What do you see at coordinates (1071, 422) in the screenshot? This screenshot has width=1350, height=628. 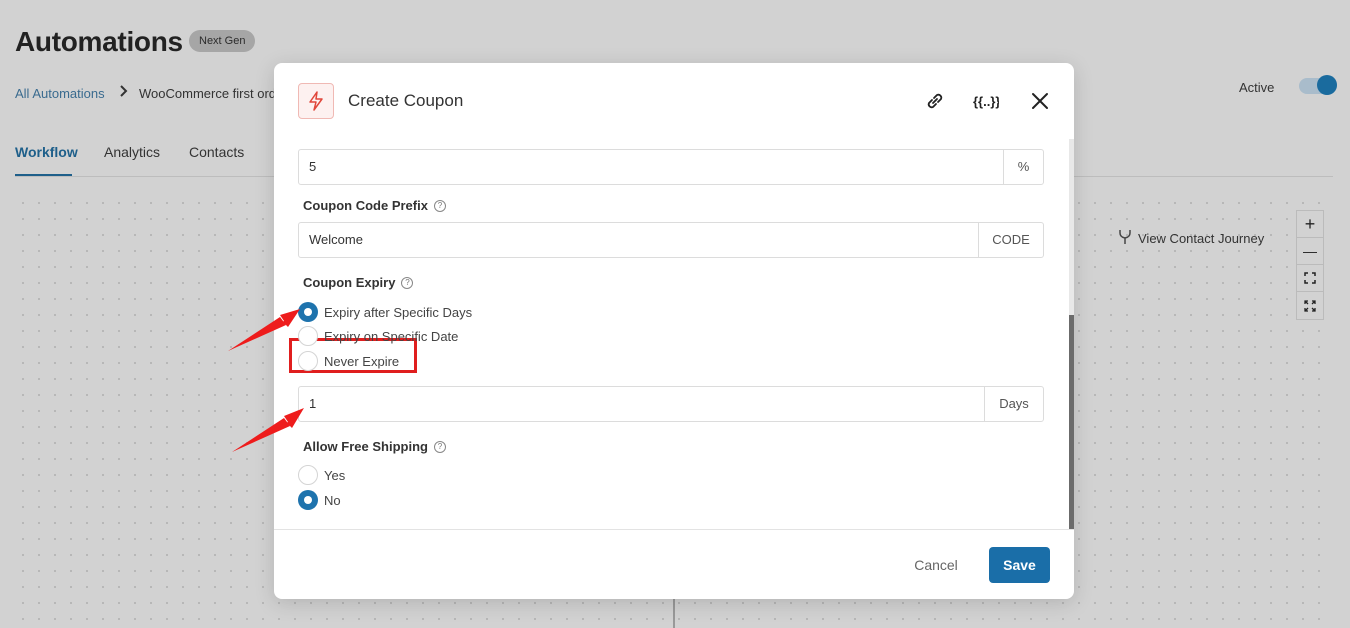 I see `scrollbar-thumb` at bounding box center [1071, 422].